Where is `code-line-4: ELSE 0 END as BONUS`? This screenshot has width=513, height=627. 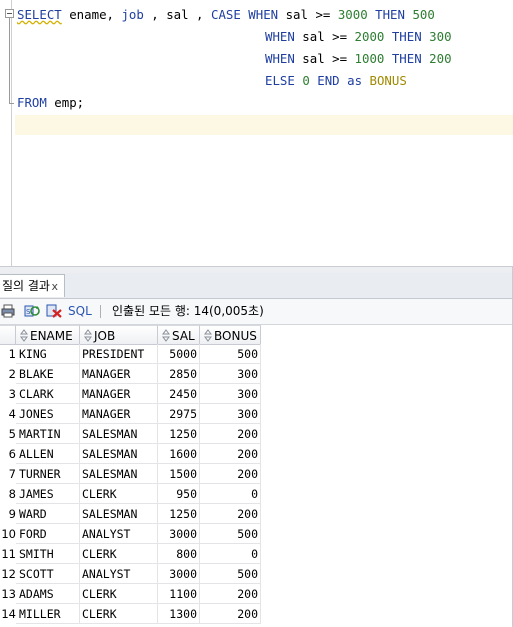
code-line-4: ELSE 0 END as BONUS is located at coordinates (336, 81).